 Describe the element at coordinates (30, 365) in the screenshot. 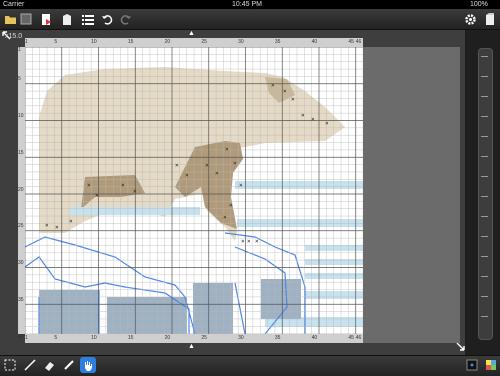

I see `needle-tool-icon` at that location.